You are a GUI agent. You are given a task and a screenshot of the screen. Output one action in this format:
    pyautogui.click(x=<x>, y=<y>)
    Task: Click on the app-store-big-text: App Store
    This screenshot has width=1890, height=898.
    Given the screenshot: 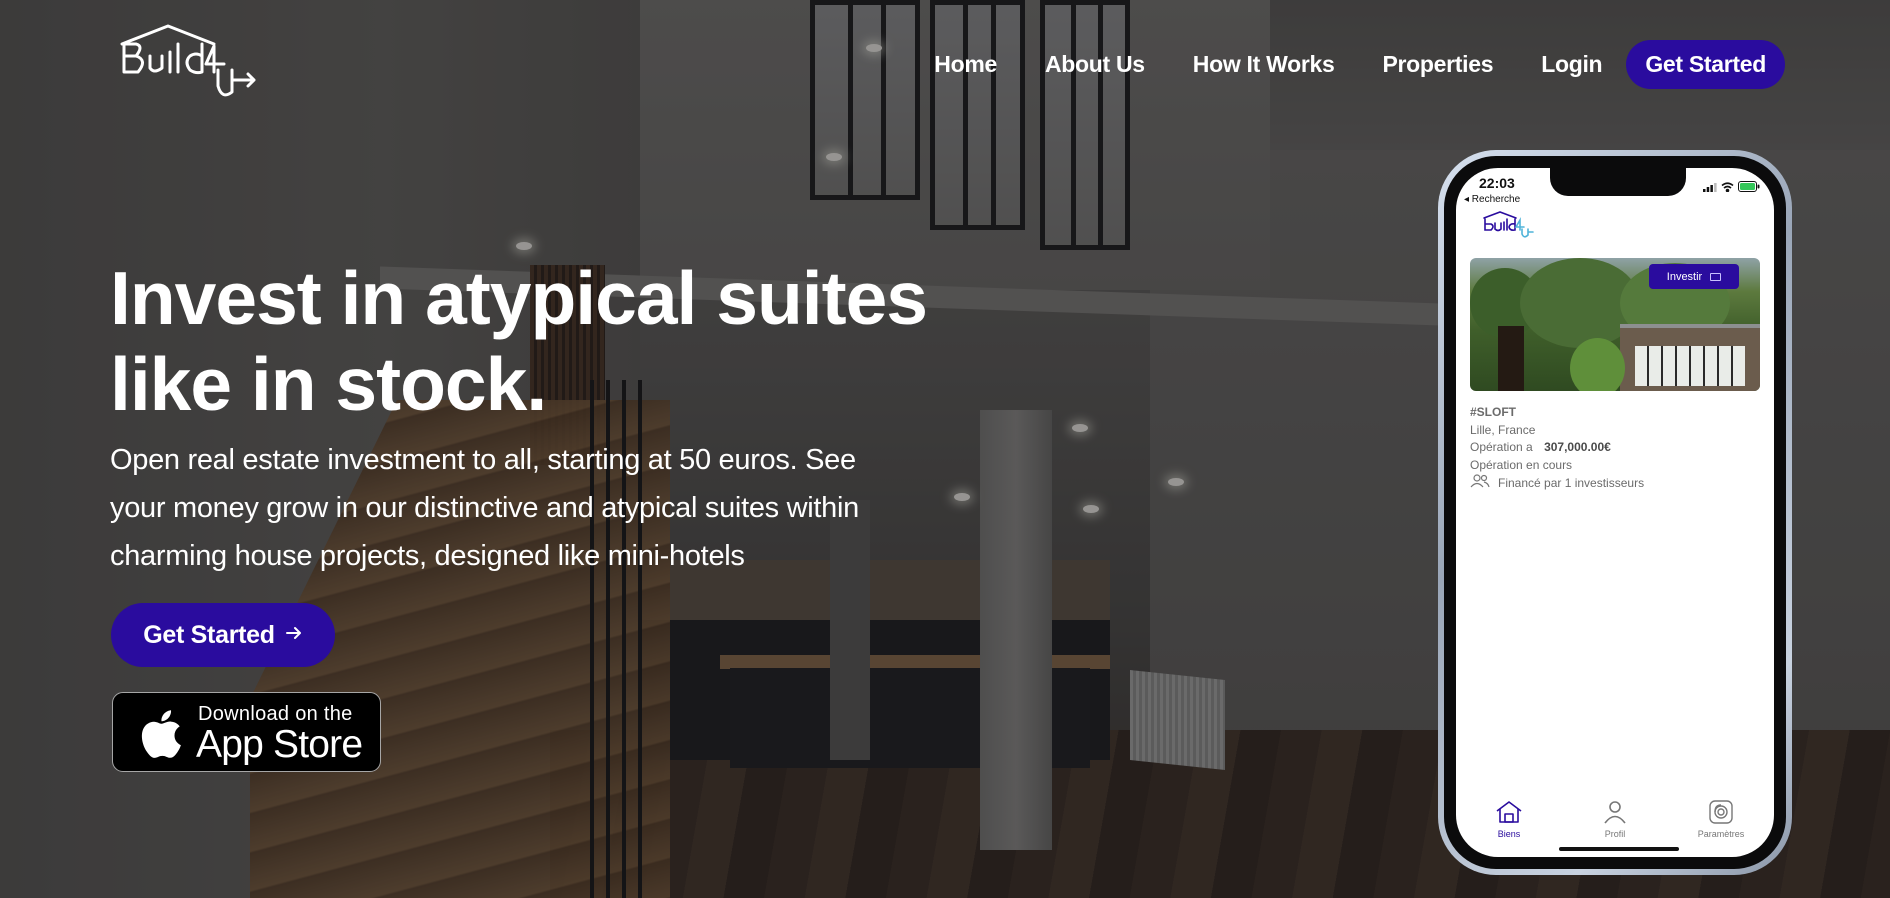 What is the action you would take?
    pyautogui.click(x=279, y=744)
    